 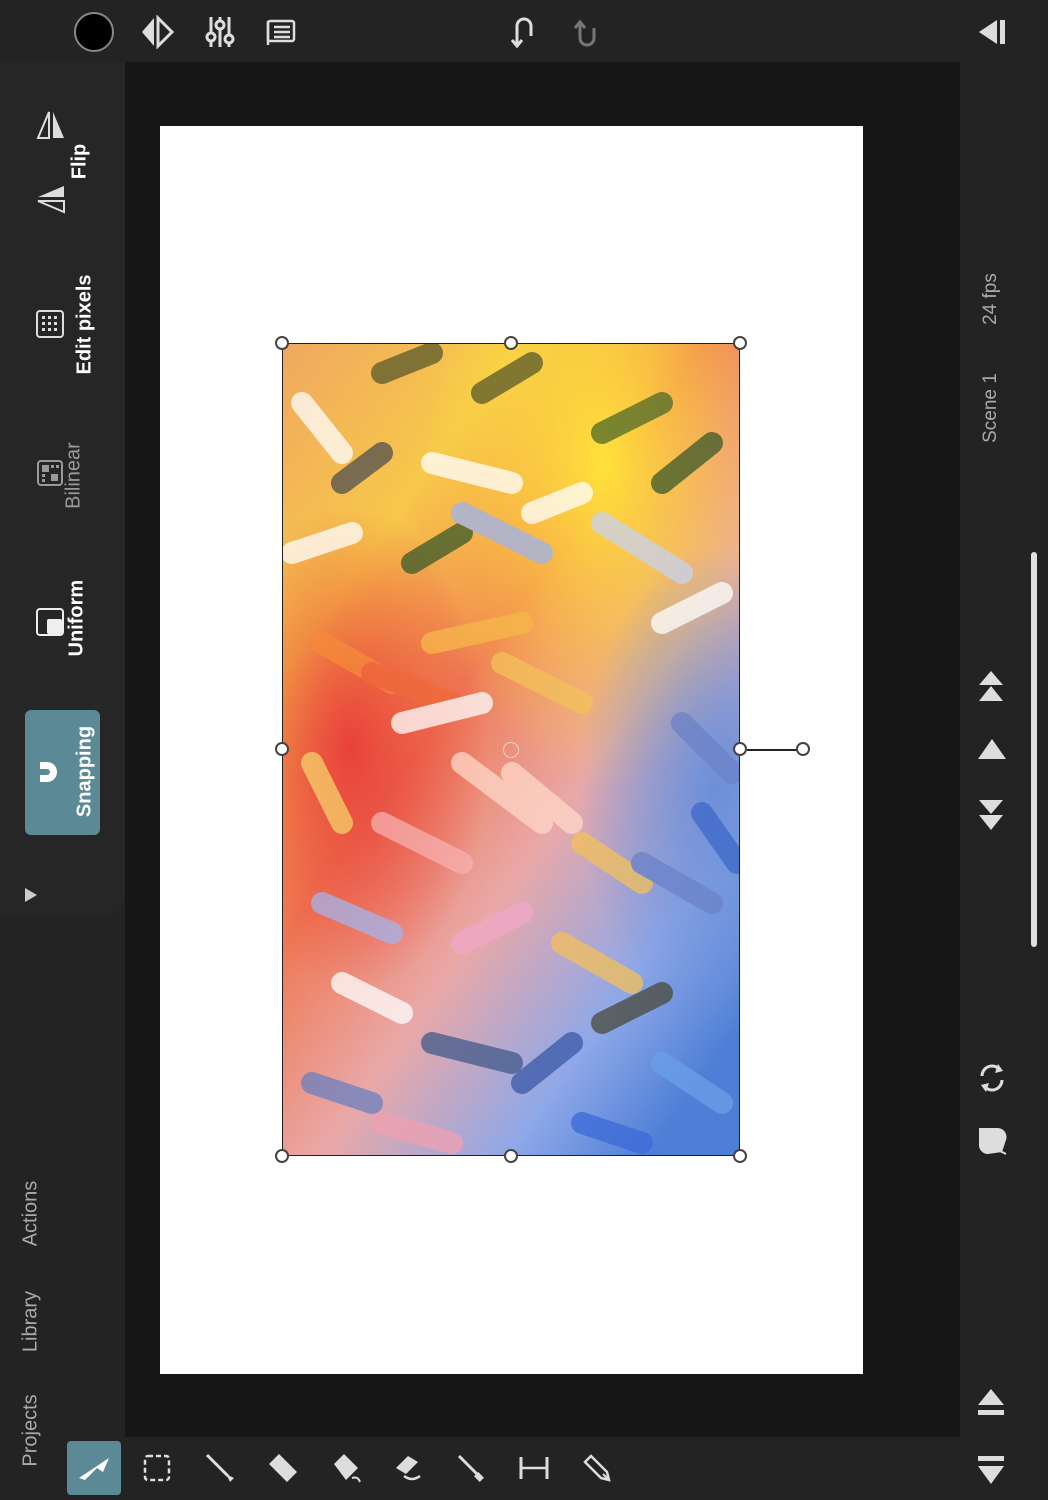 I want to click on selection-tool-button, so click(x=157, y=1468).